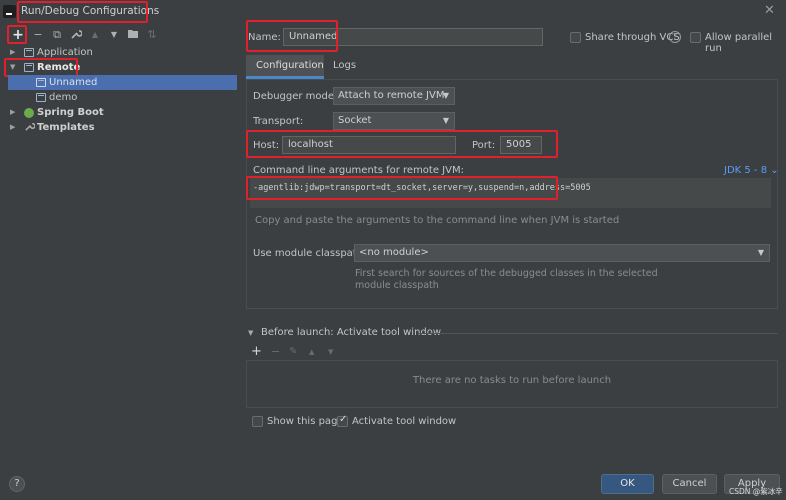  Describe the element at coordinates (746, 170) in the screenshot. I see `jdk-version-label: JDK 5 - 8` at that location.